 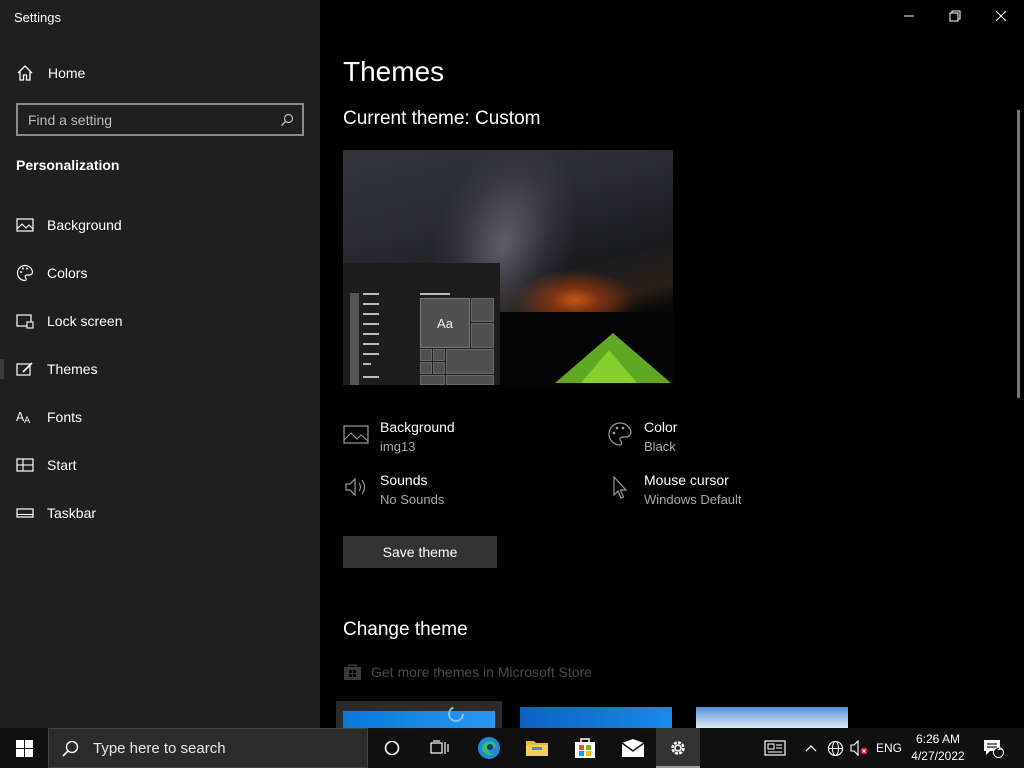 What do you see at coordinates (145, 119) in the screenshot?
I see `find-setting-input` at bounding box center [145, 119].